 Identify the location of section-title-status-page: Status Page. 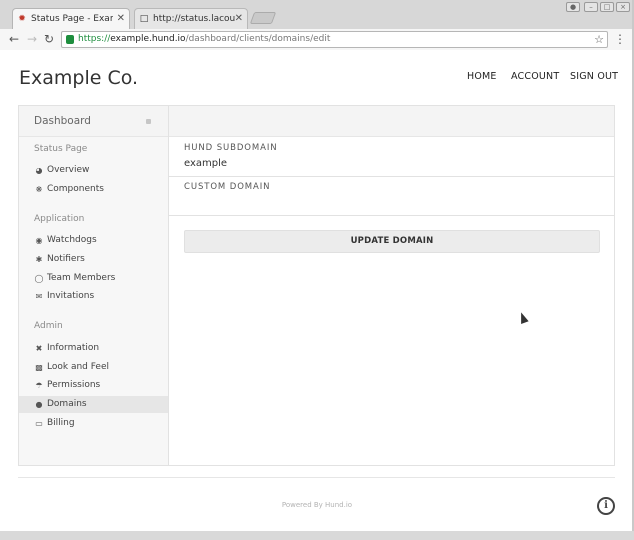
(61, 149).